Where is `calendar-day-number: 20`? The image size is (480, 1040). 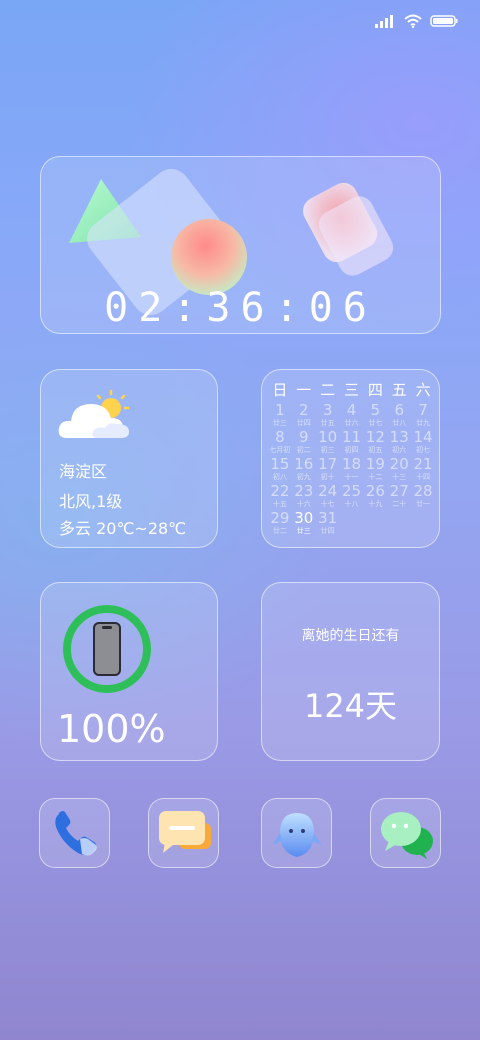
calendar-day-number: 20 is located at coordinates (399, 464).